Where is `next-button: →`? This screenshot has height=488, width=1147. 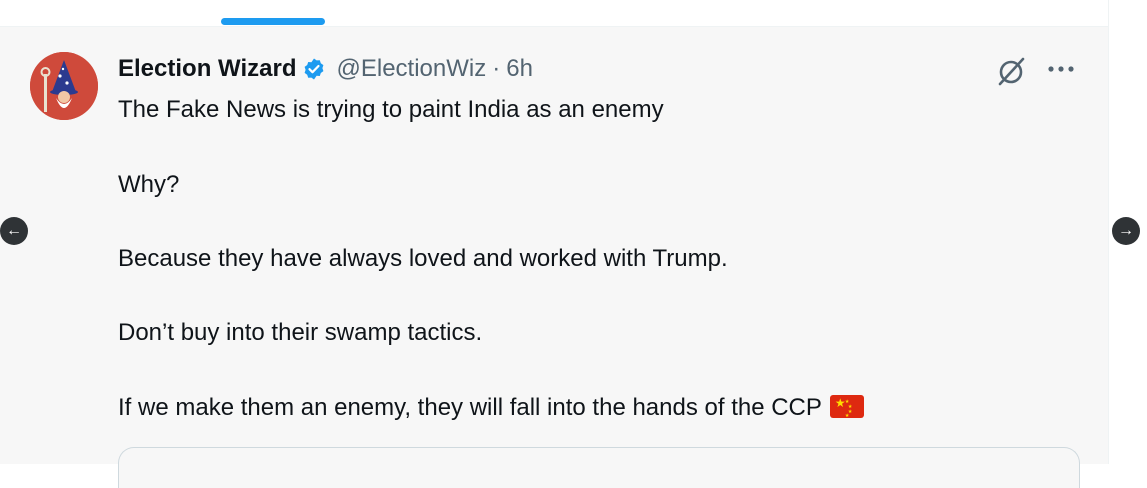
next-button: → is located at coordinates (1126, 231).